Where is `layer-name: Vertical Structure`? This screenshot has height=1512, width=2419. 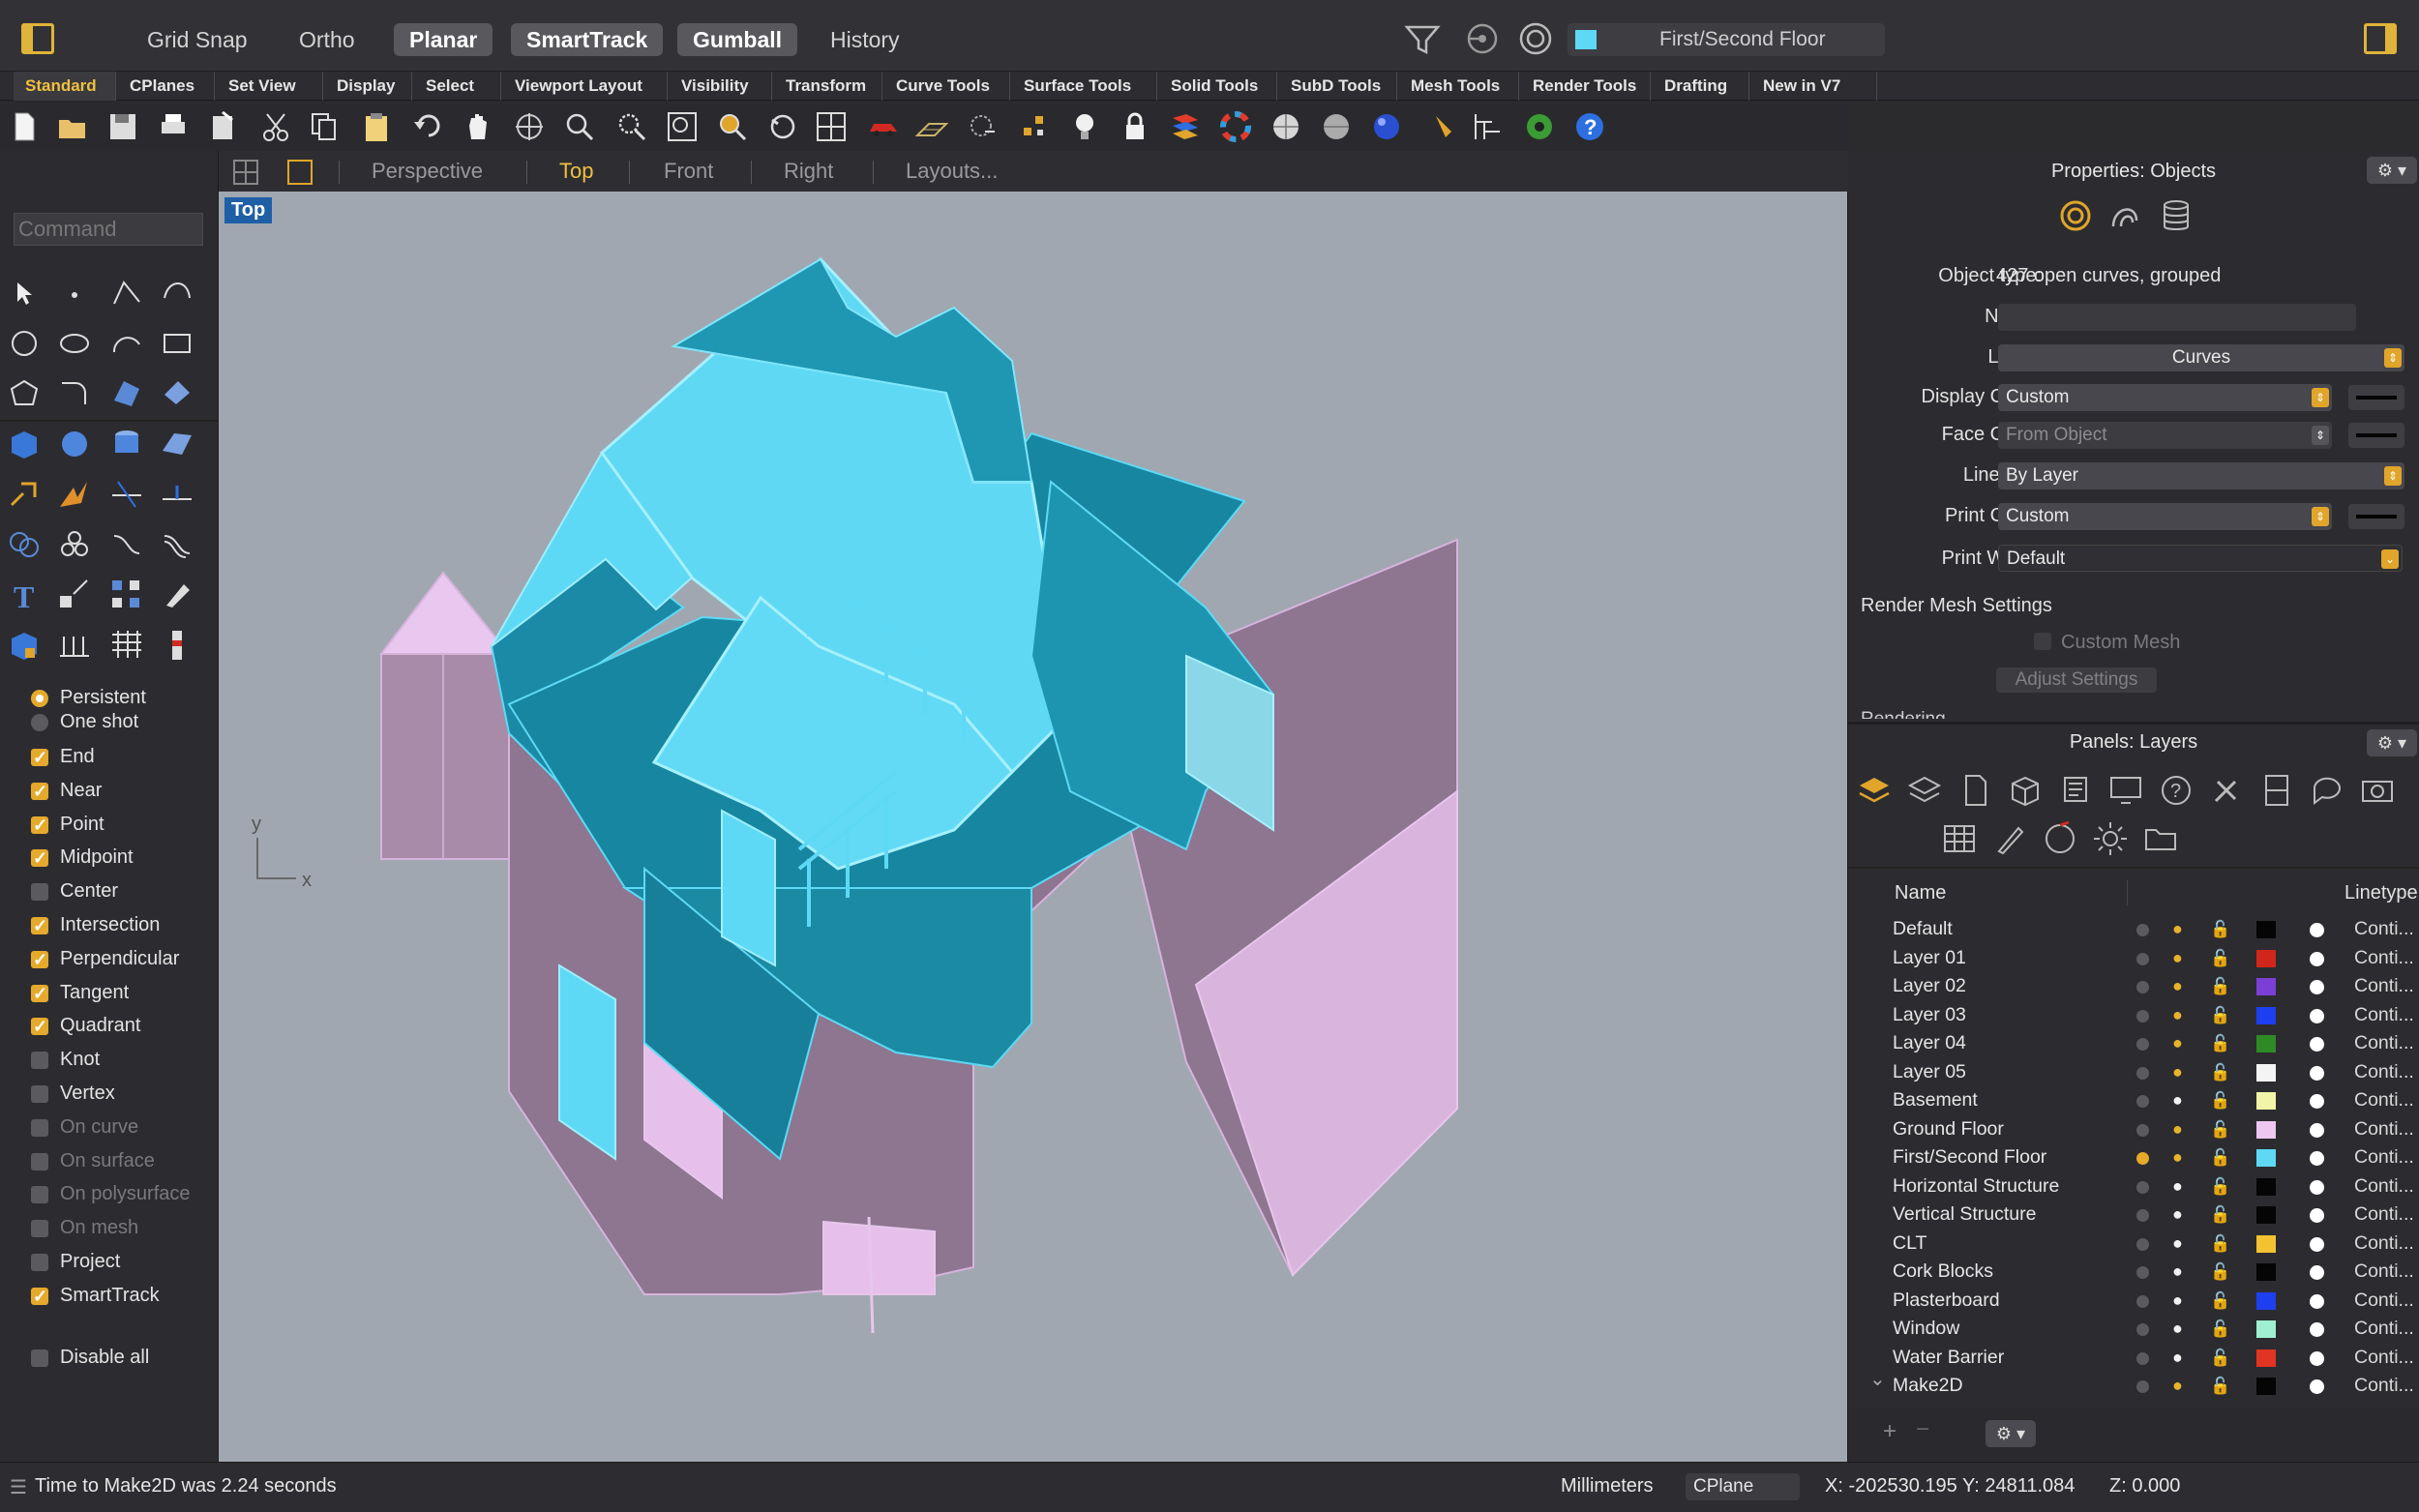
layer-name: Vertical Structure is located at coordinates (1964, 1215).